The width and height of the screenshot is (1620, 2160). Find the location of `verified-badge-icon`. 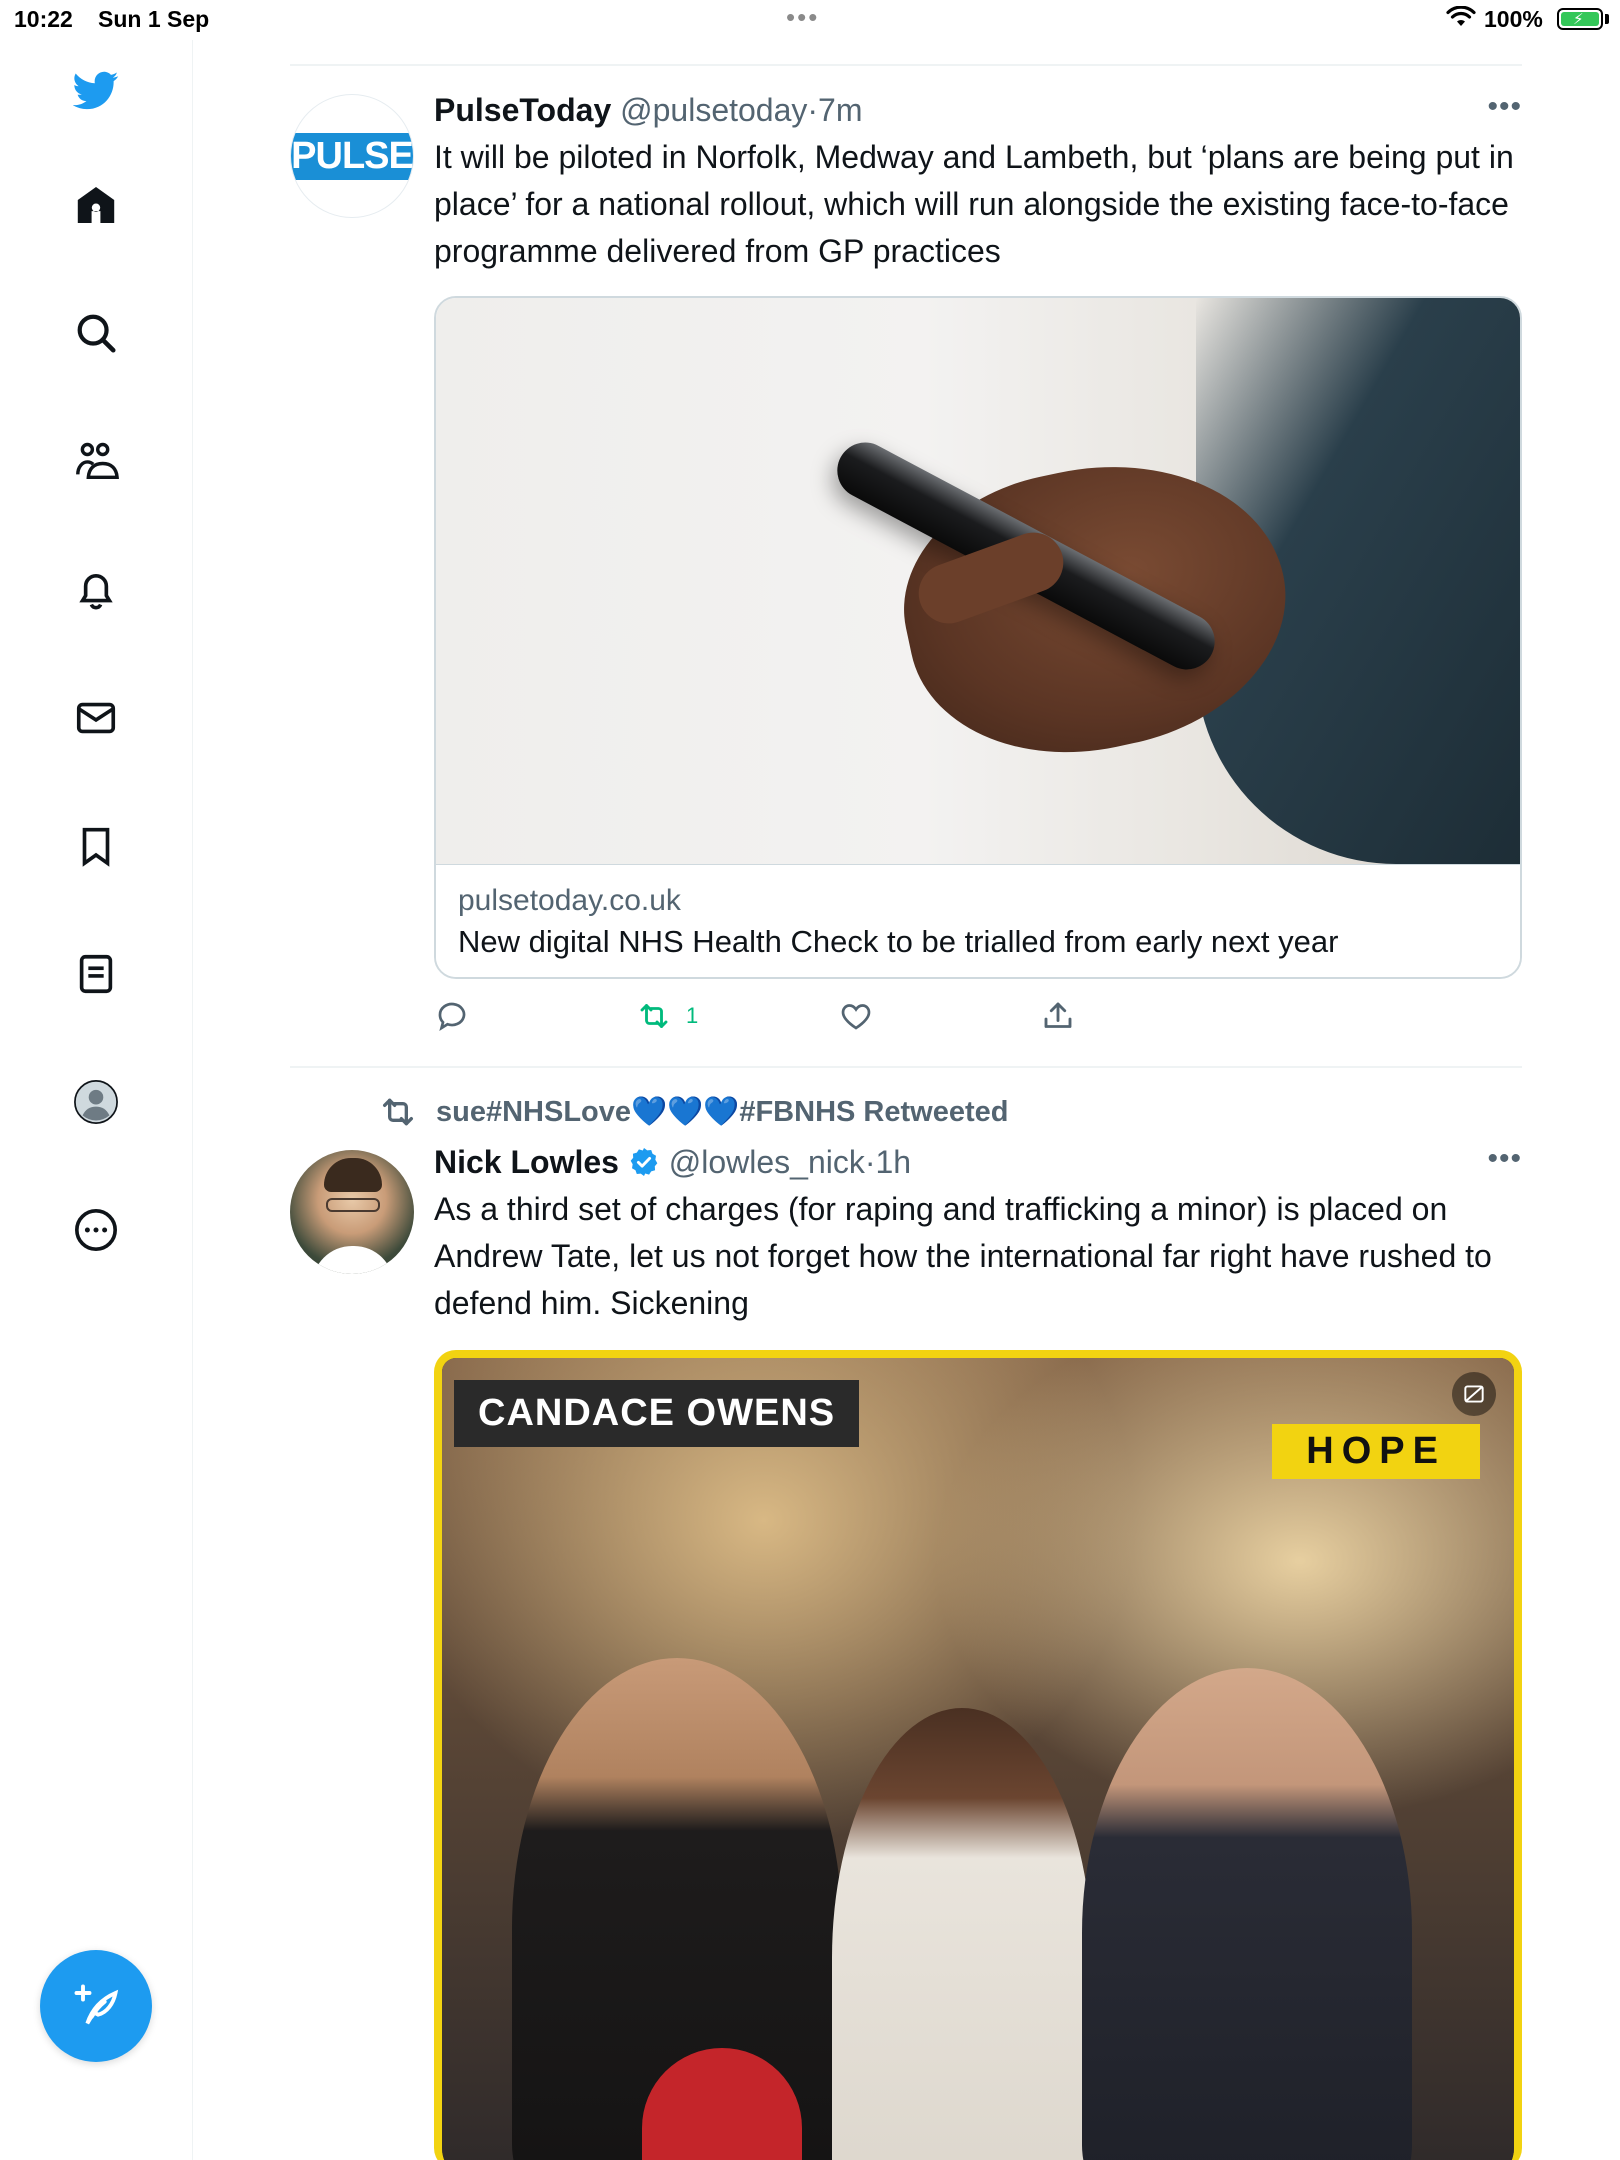

verified-badge-icon is located at coordinates (644, 1162).